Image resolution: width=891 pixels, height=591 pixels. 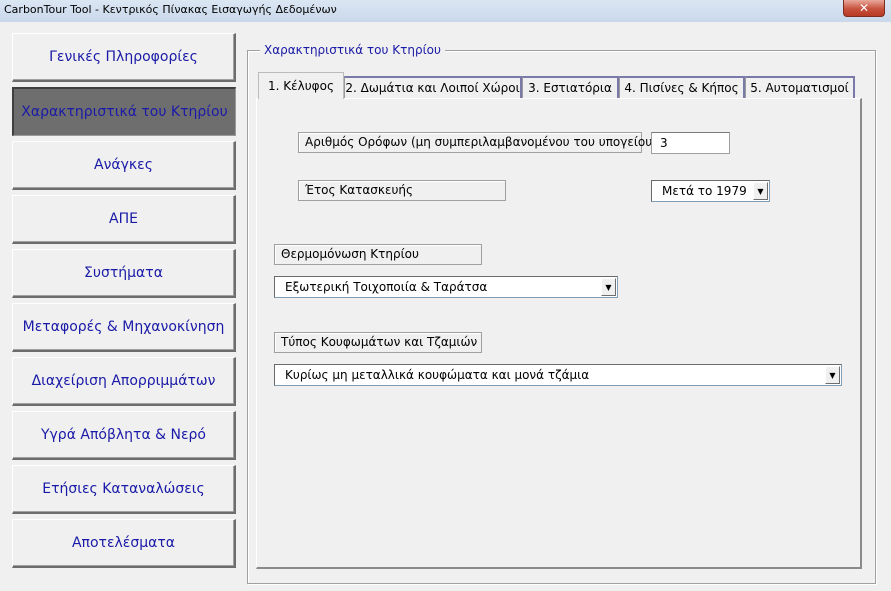 I want to click on nav-button-annual-consumption: Ετήσιες Καταναλώσεις, so click(x=124, y=489).